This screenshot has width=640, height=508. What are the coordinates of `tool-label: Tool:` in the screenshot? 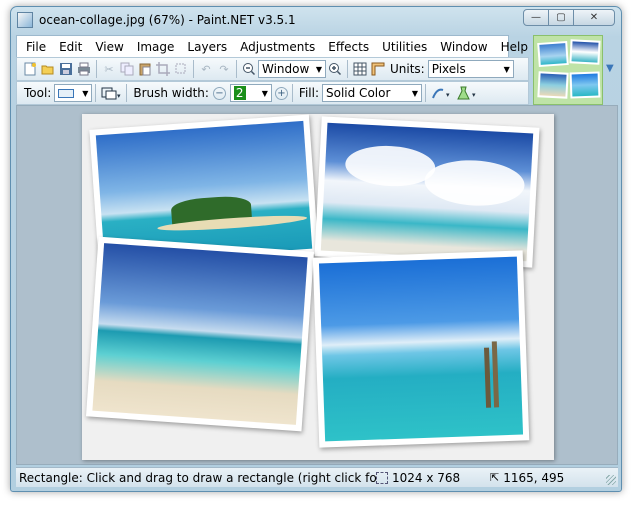 It's located at (38, 93).